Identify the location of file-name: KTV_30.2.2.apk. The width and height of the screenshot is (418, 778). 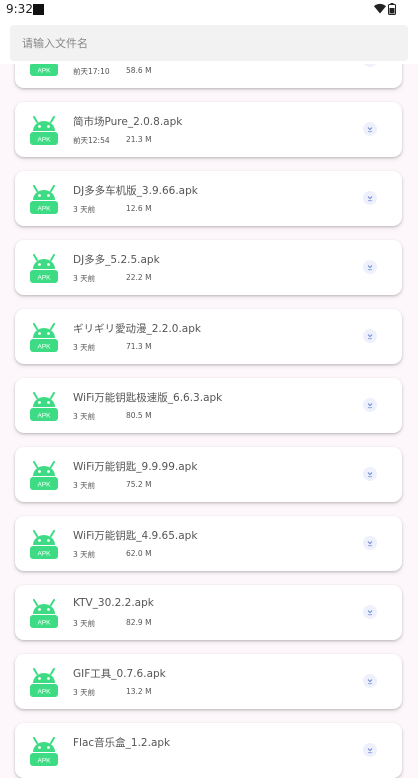
(113, 603).